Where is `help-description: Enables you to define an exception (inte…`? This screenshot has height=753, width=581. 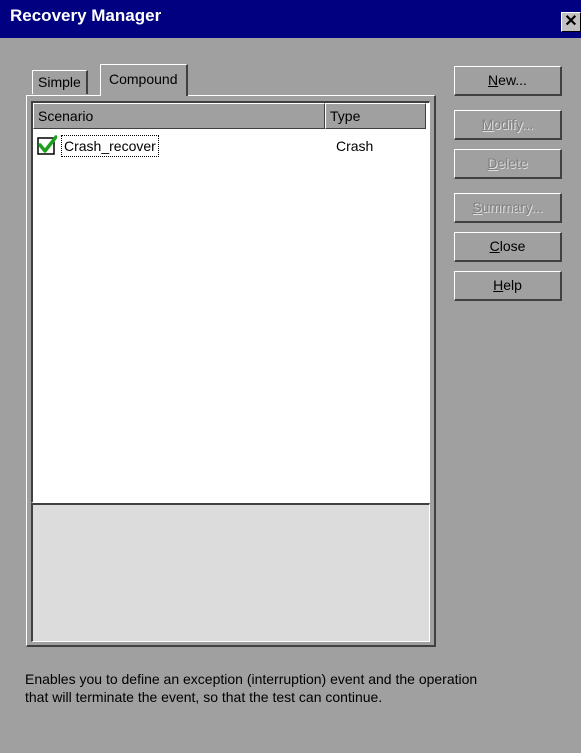
help-description: Enables you to define an exception (inte… is located at coordinates (302, 688).